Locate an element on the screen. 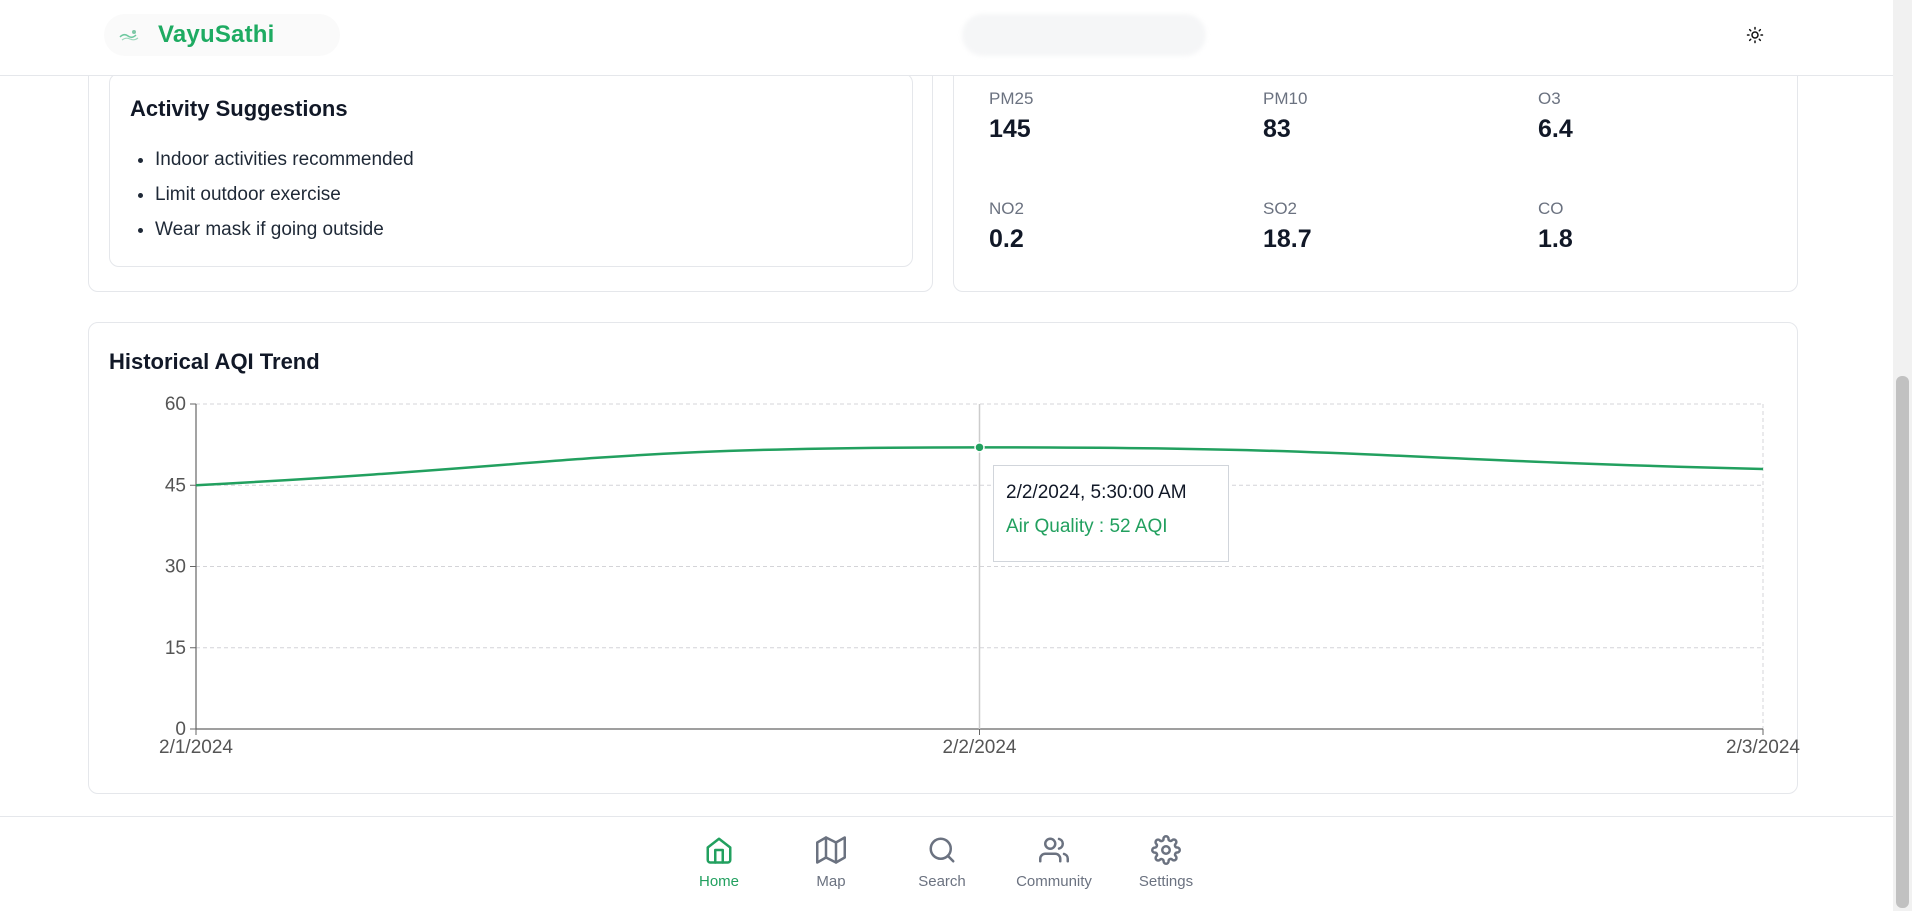 This screenshot has height=911, width=1912. nav-label: Search is located at coordinates (942, 881).